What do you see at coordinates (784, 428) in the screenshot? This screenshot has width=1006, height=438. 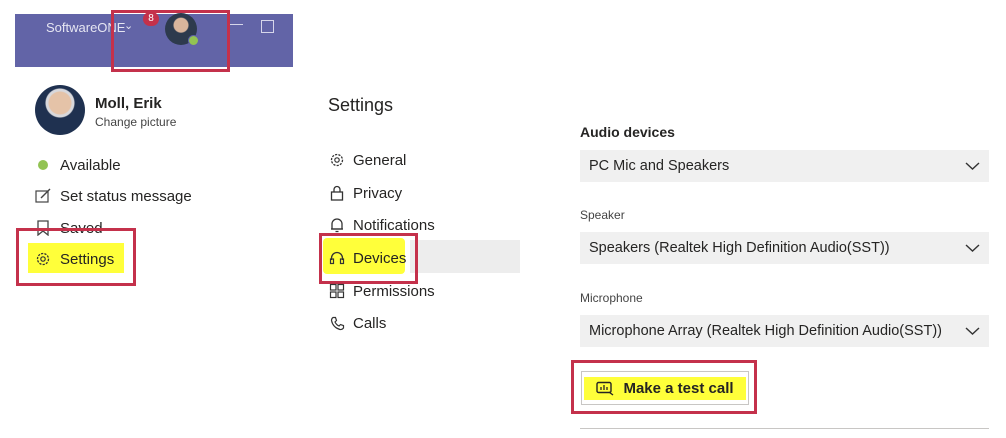 I see `divider` at bounding box center [784, 428].